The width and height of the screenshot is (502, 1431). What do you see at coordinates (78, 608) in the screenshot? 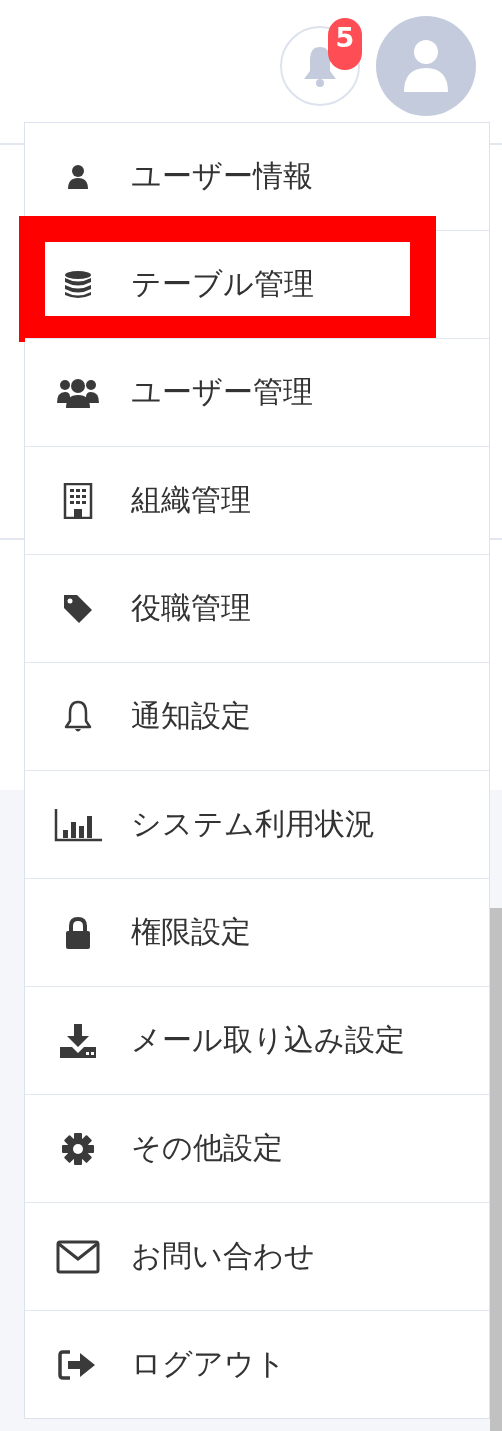
I see `tag-icon` at bounding box center [78, 608].